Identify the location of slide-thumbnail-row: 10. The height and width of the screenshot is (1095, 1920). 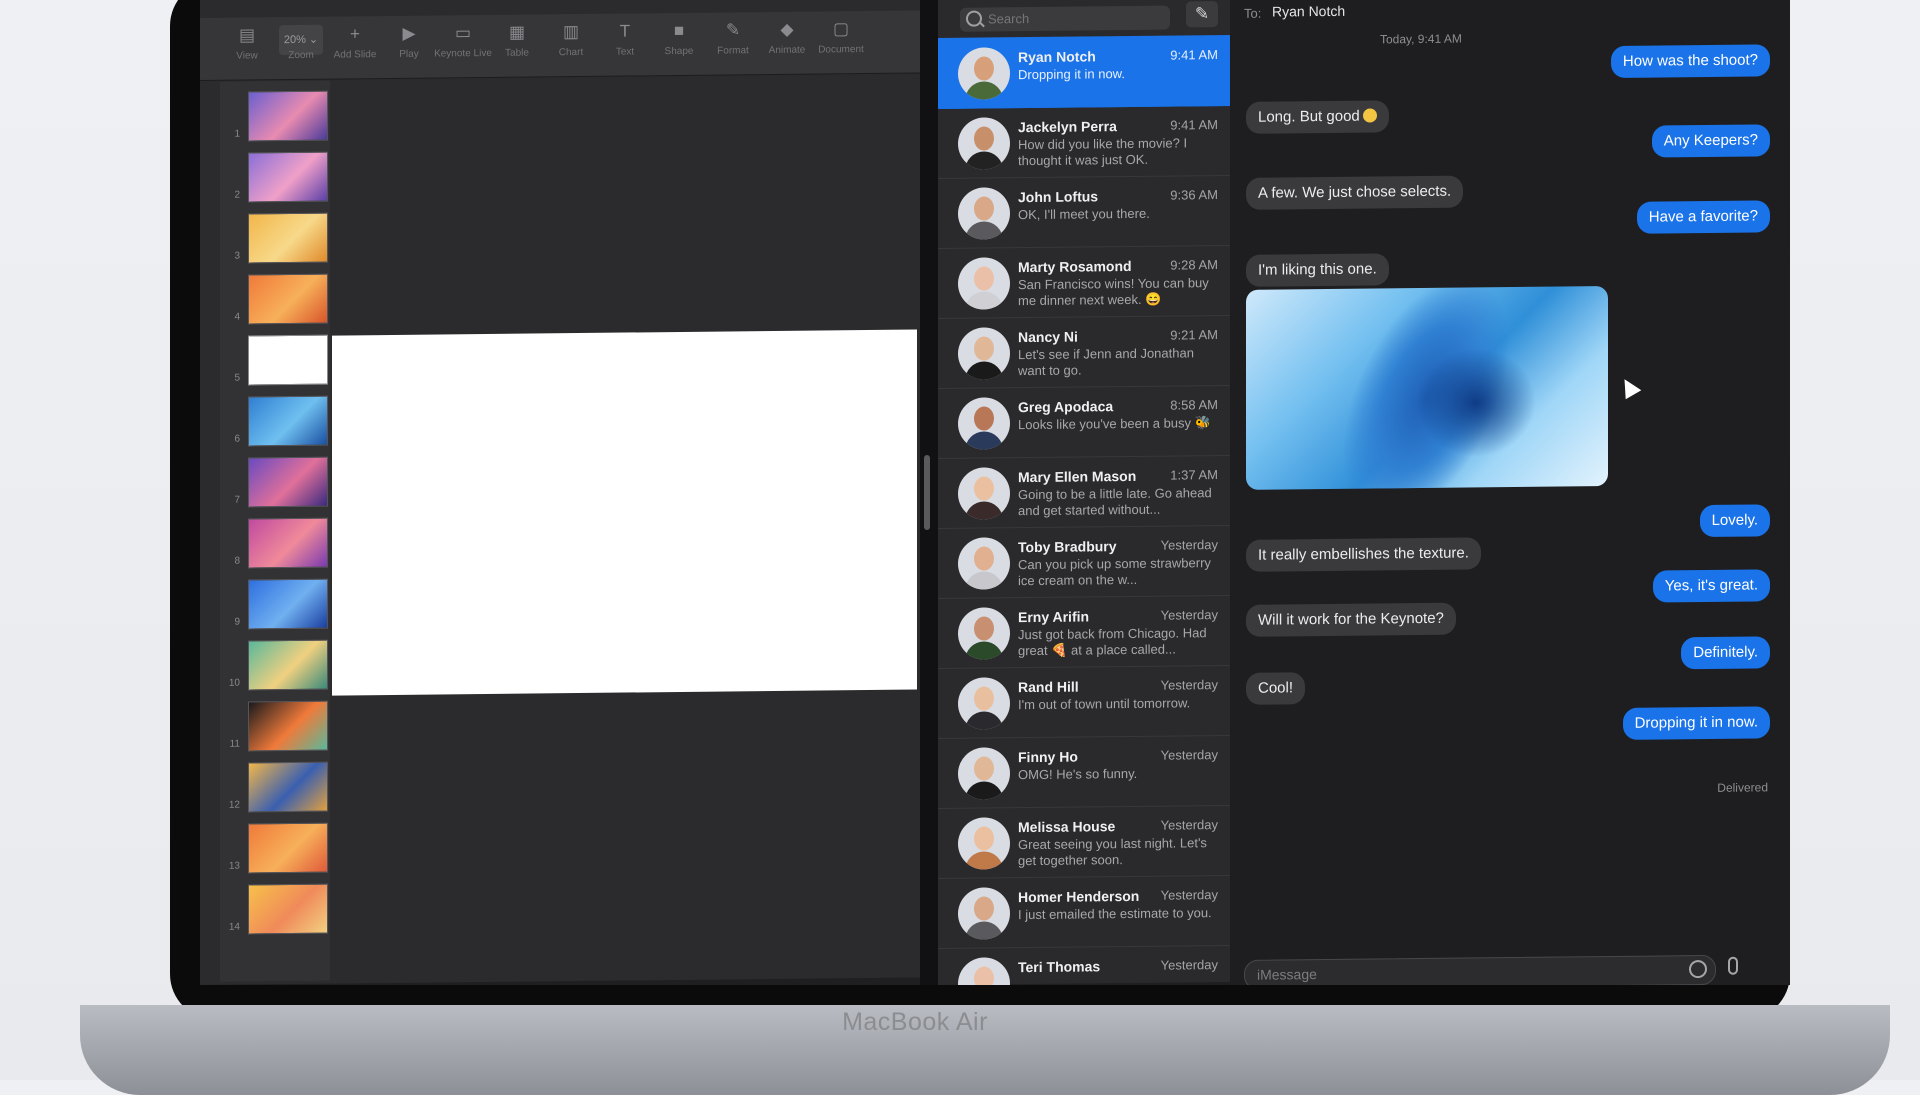
(275, 664).